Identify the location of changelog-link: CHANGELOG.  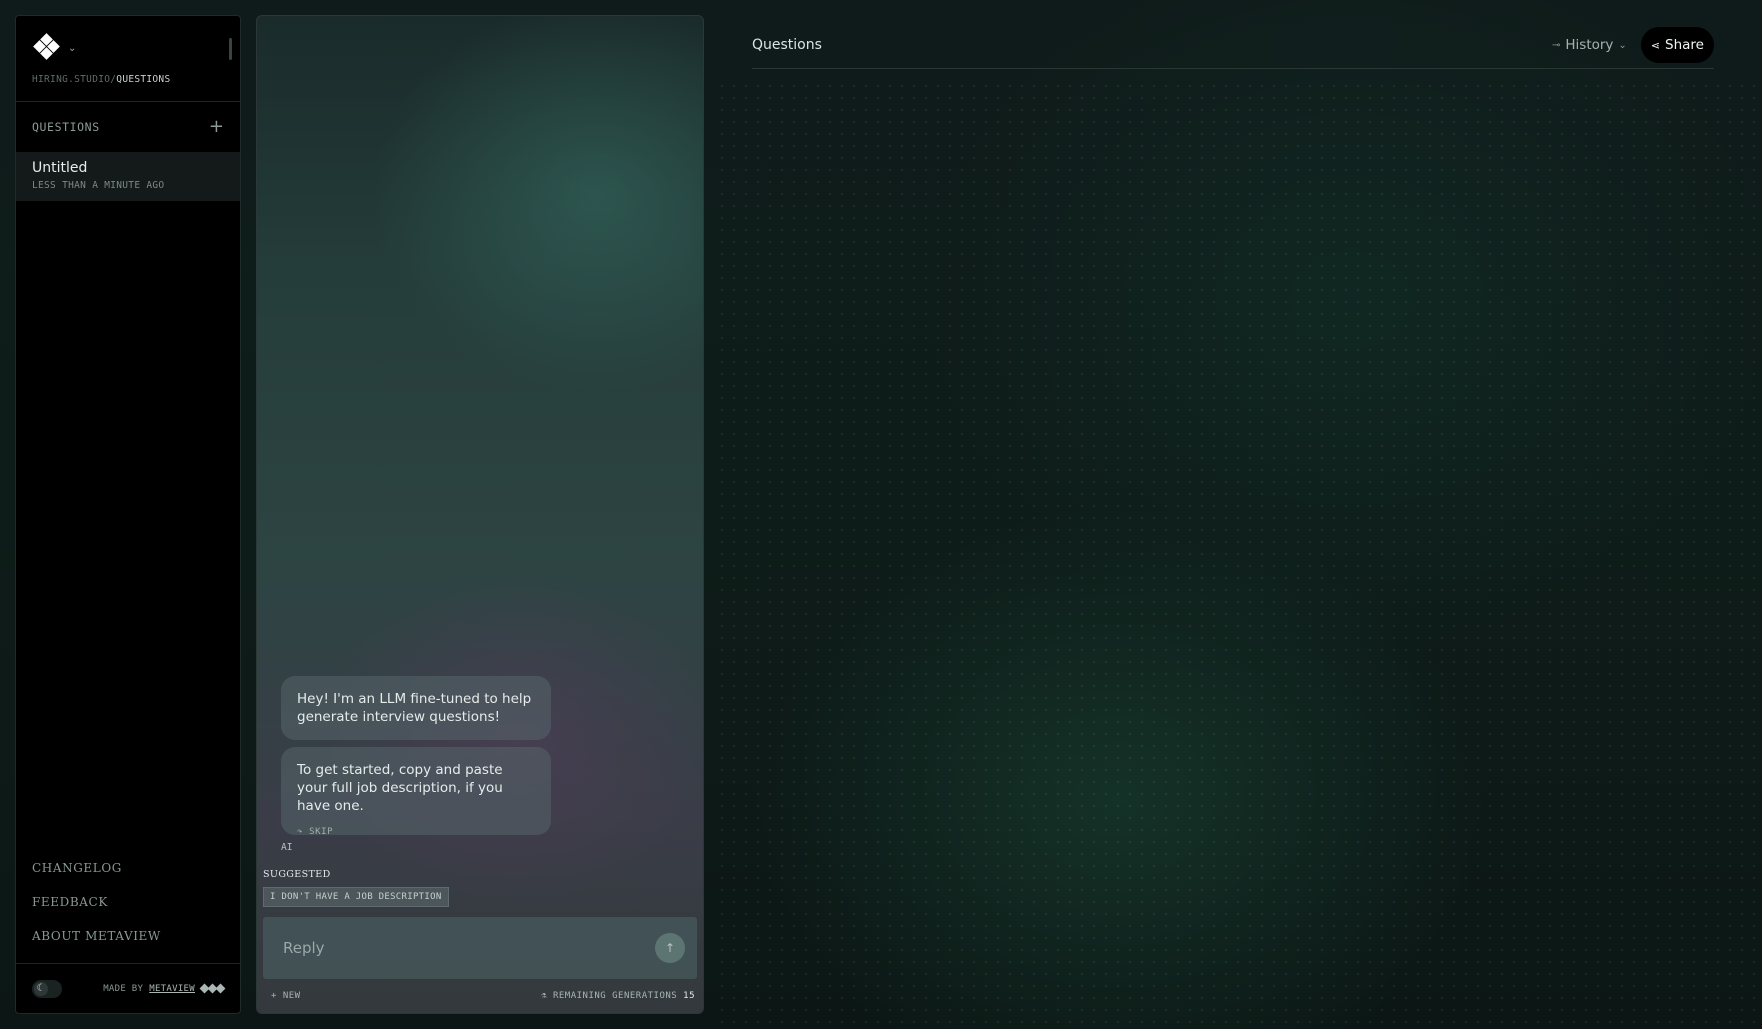
(128, 868).